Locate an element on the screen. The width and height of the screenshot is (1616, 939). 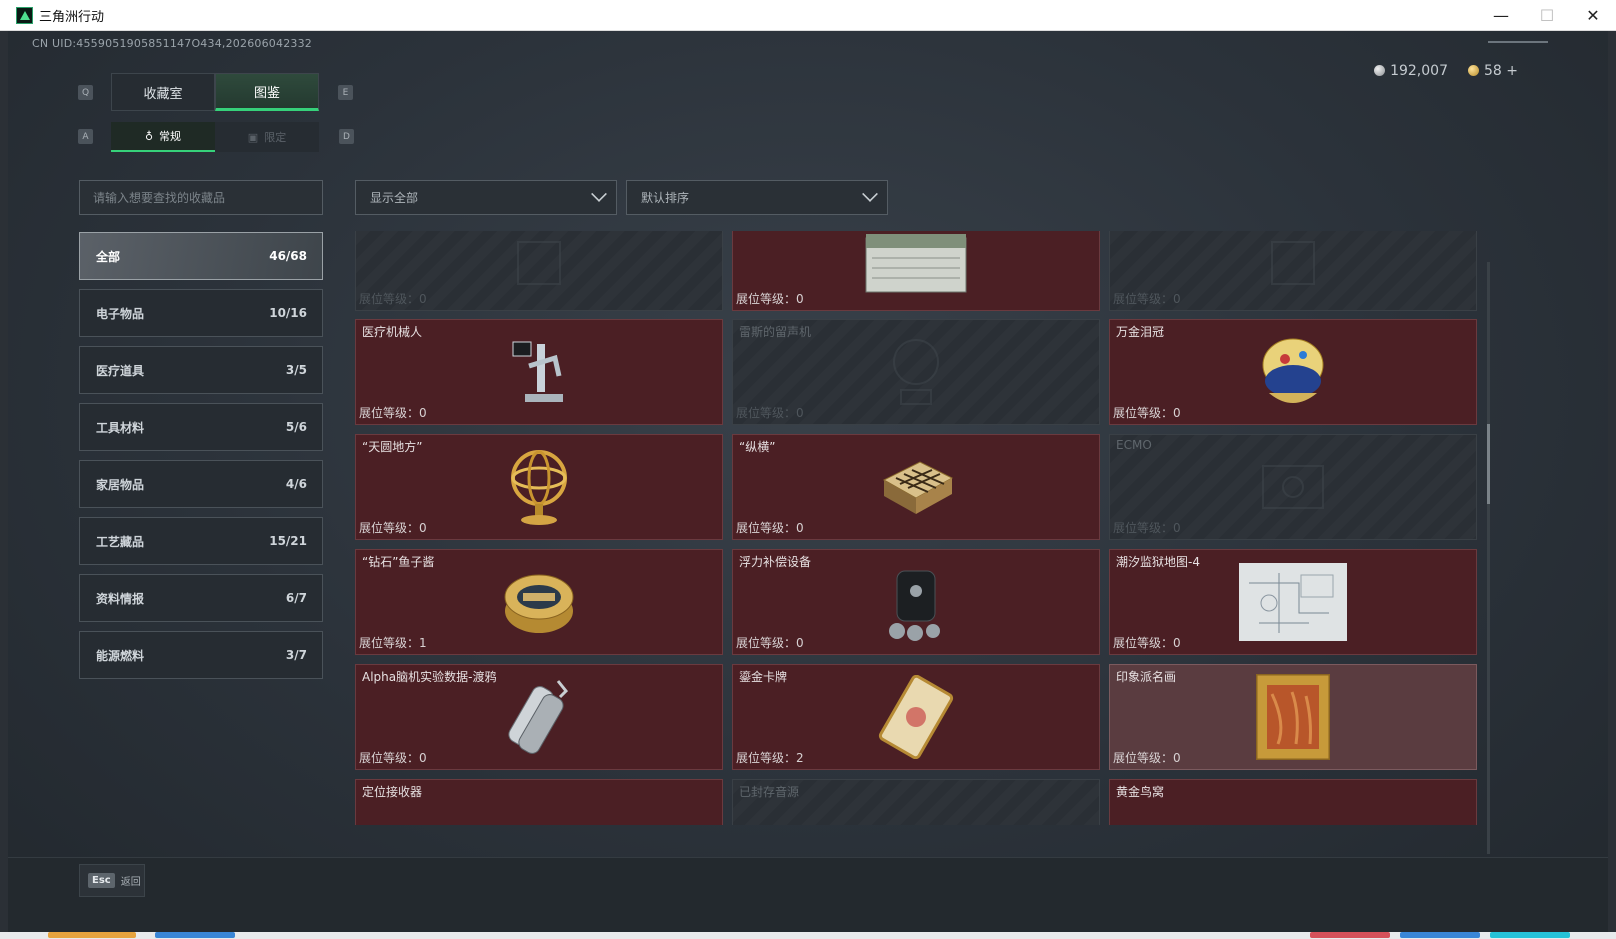
jeweled-egg-icon is located at coordinates (1293, 372).